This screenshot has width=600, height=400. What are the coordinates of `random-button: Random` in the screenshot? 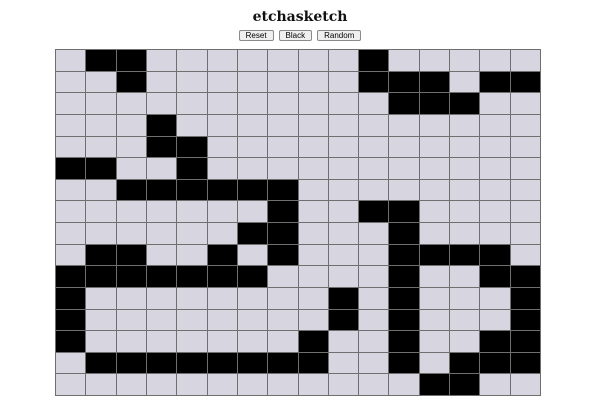 It's located at (339, 35).